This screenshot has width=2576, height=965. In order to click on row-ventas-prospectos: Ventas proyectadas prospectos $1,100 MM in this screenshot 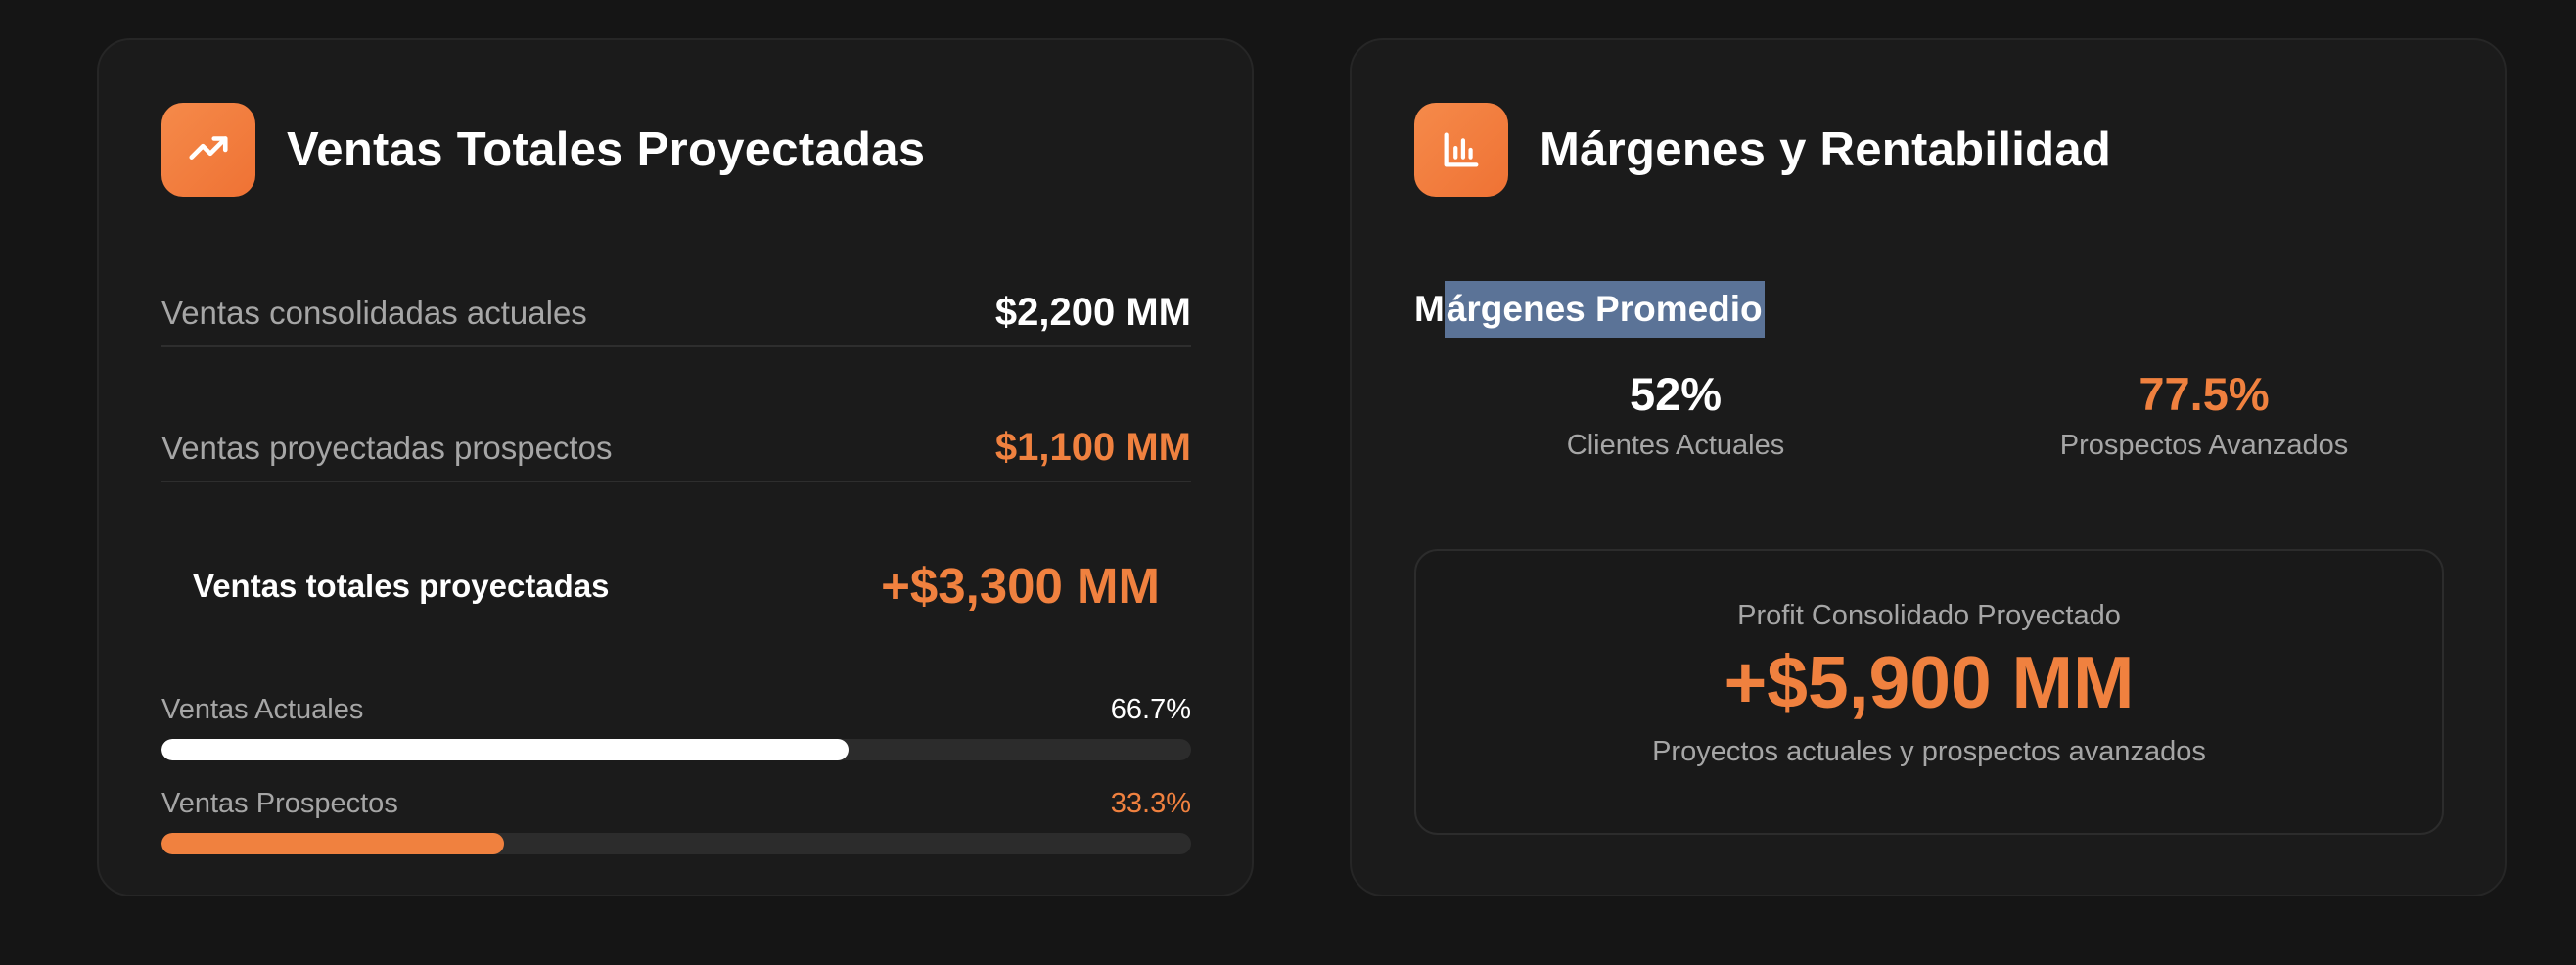, I will do `click(676, 448)`.